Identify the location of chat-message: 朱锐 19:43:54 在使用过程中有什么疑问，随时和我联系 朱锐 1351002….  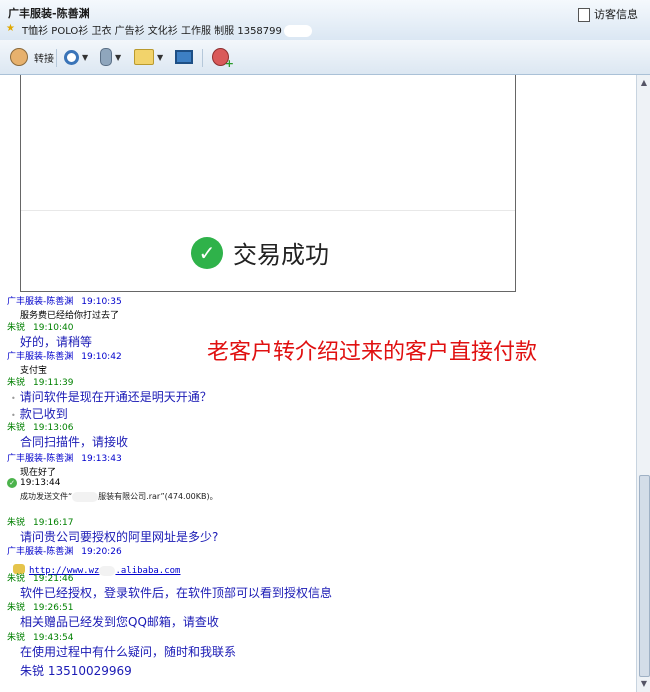
(121, 654).